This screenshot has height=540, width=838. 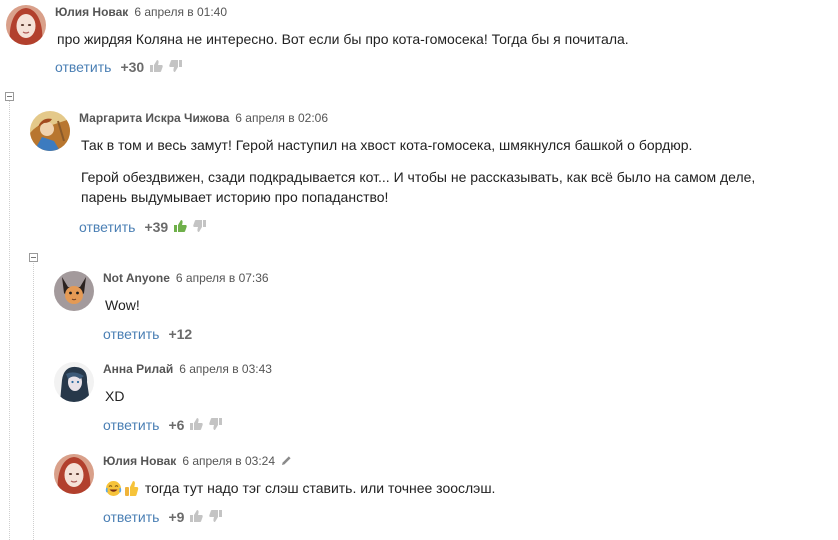 What do you see at coordinates (225, 369) in the screenshot?
I see `comment-date: 6 апреля в 03:43` at bounding box center [225, 369].